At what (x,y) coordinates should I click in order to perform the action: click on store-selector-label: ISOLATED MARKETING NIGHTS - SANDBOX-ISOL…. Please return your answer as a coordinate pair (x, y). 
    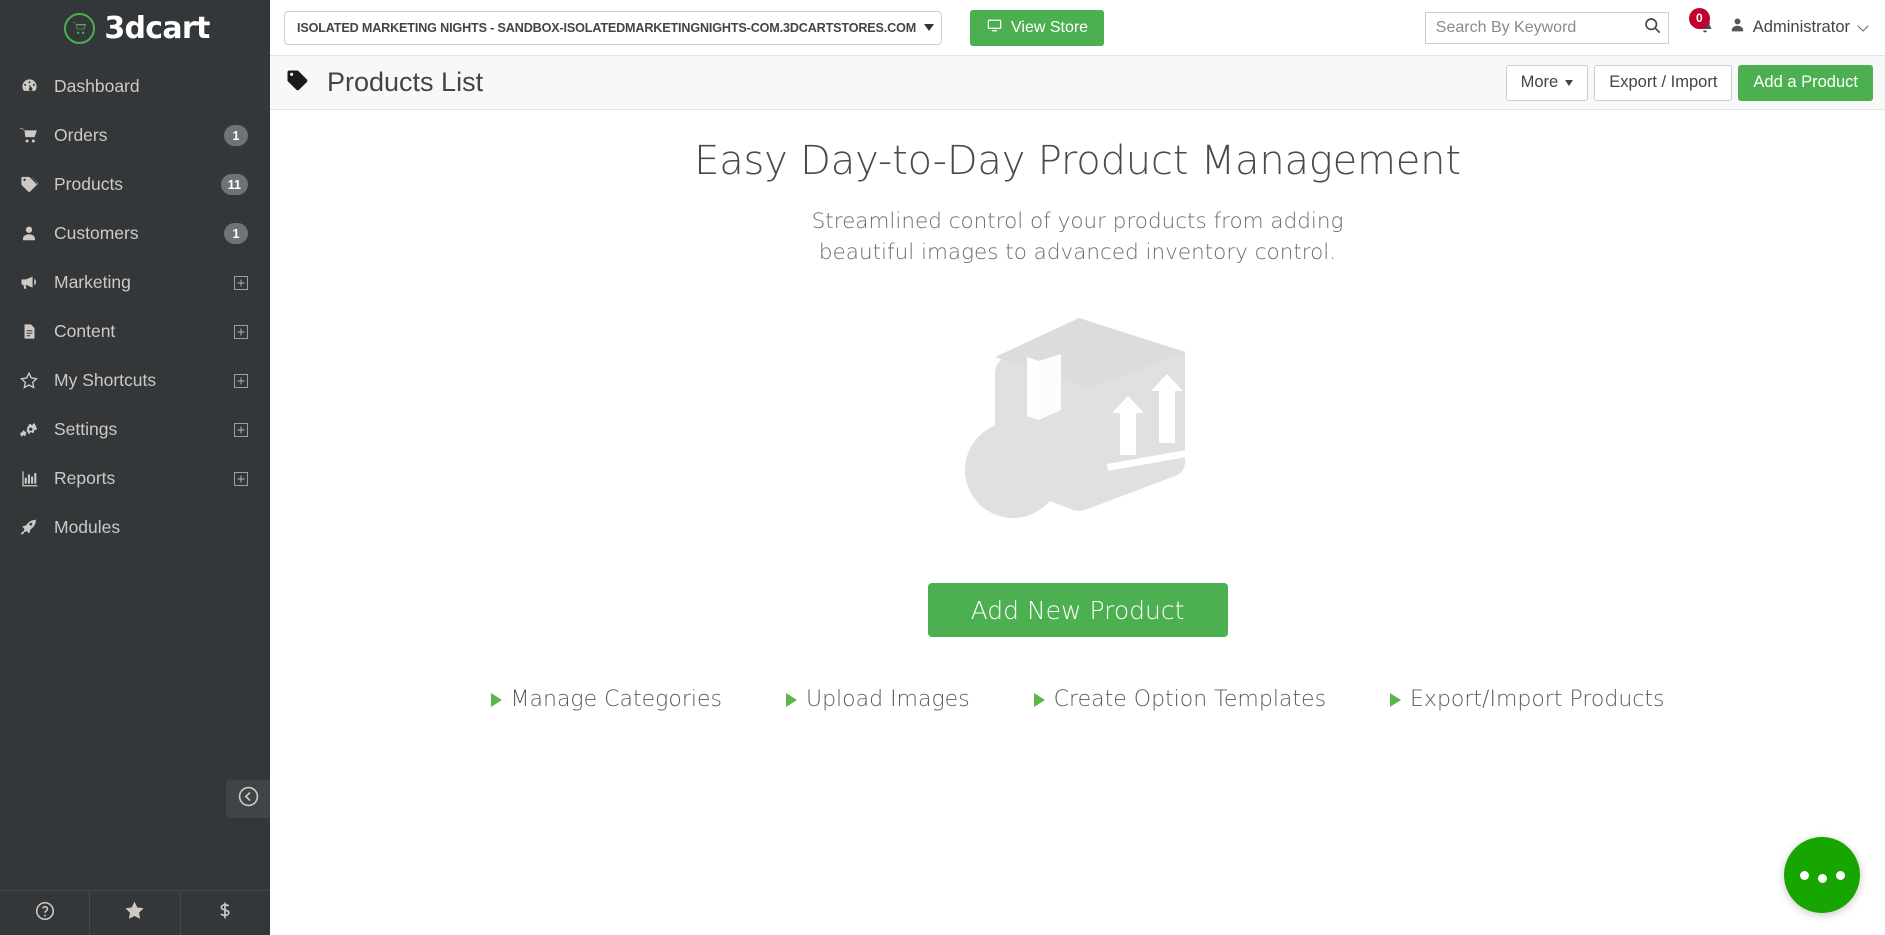
    Looking at the image, I should click on (607, 27).